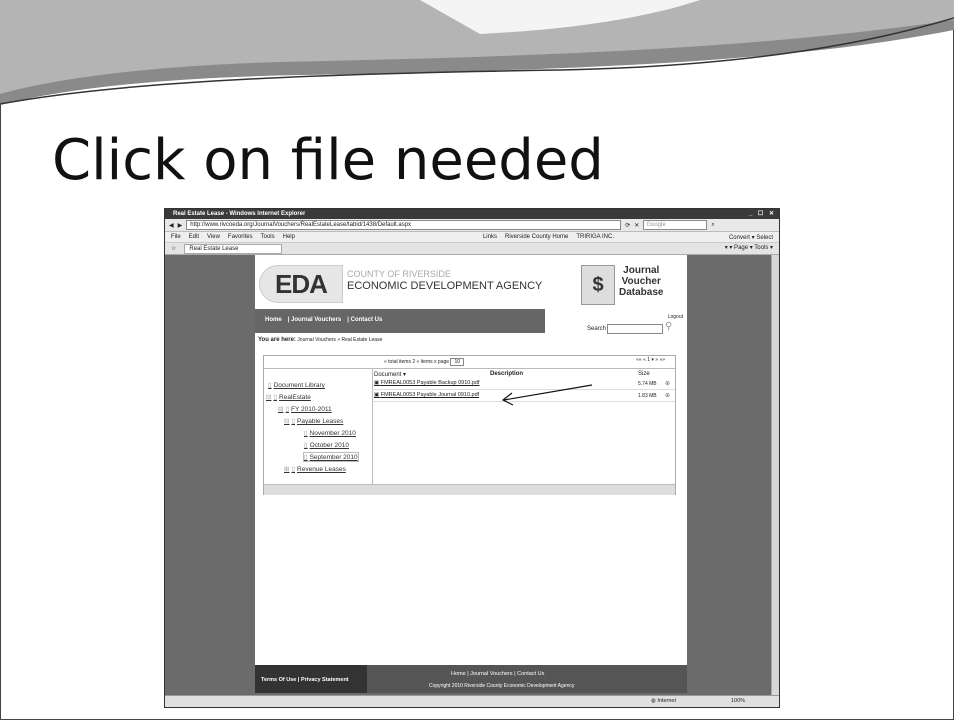 The width and height of the screenshot is (954, 720). Describe the element at coordinates (650, 360) in the screenshot. I see `pager-nav: «« « 1 ▾ » »»` at that location.